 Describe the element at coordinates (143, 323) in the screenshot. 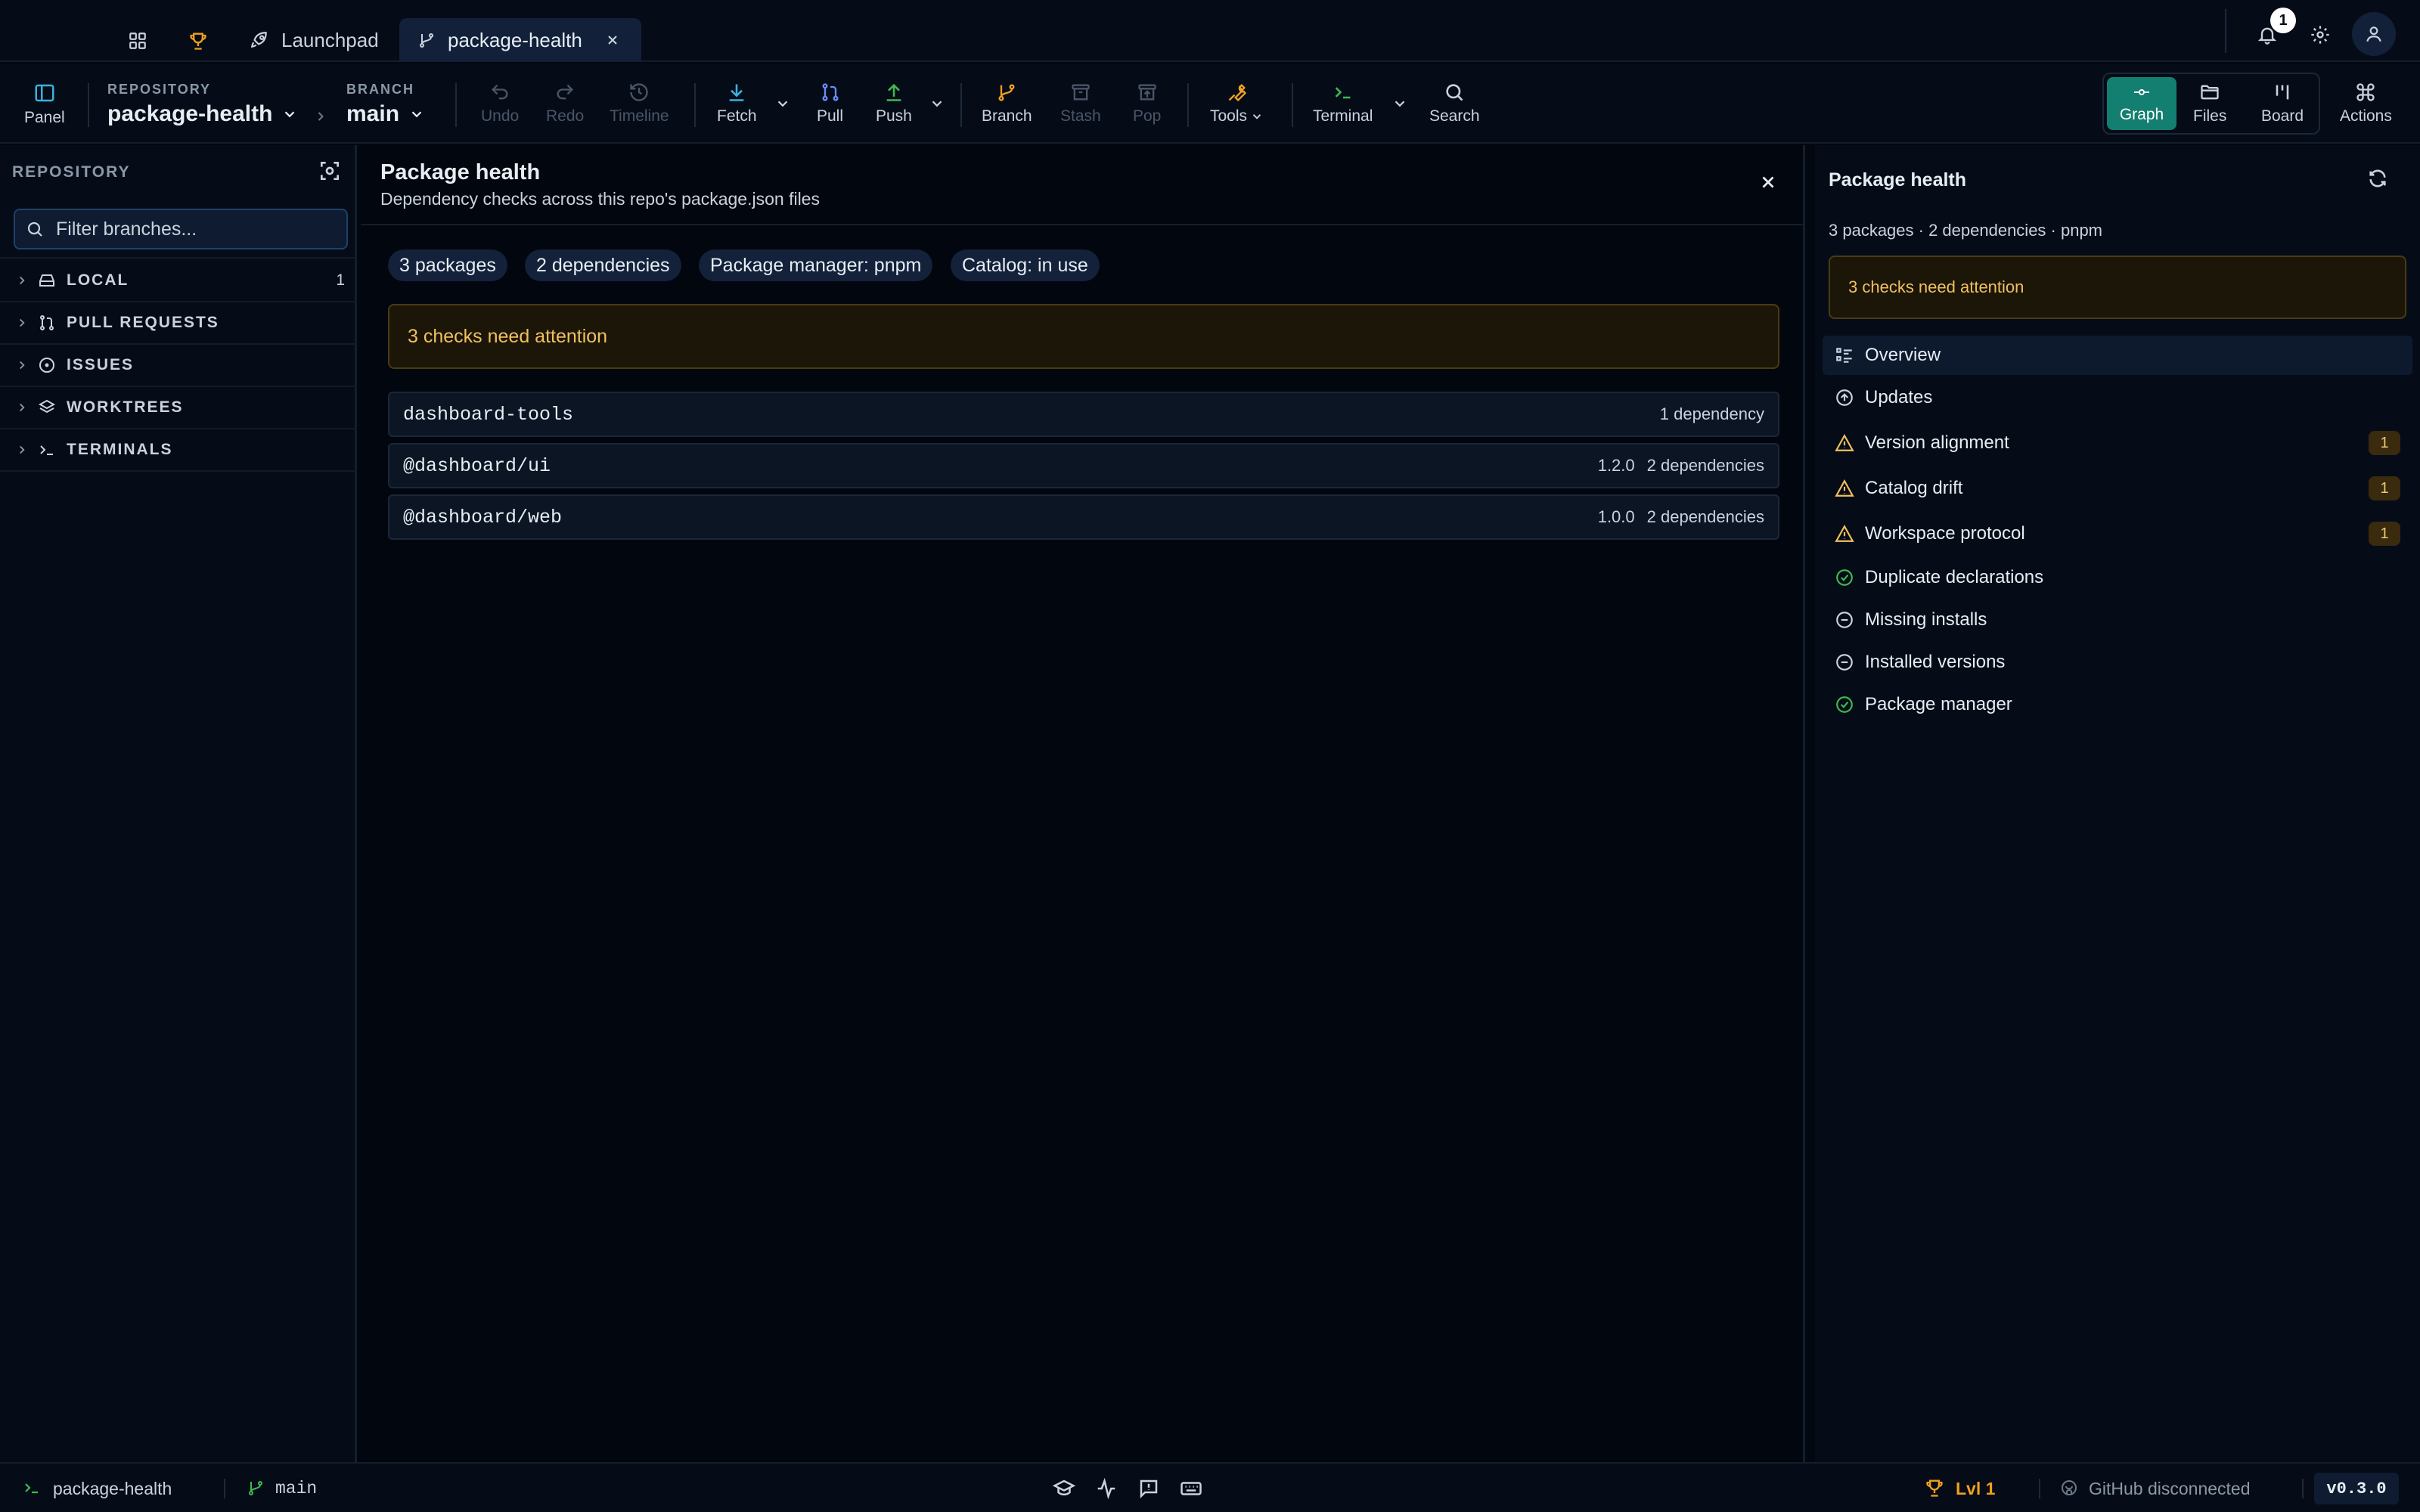

I see `sidebar-item-label: PULL REQUESTS` at that location.